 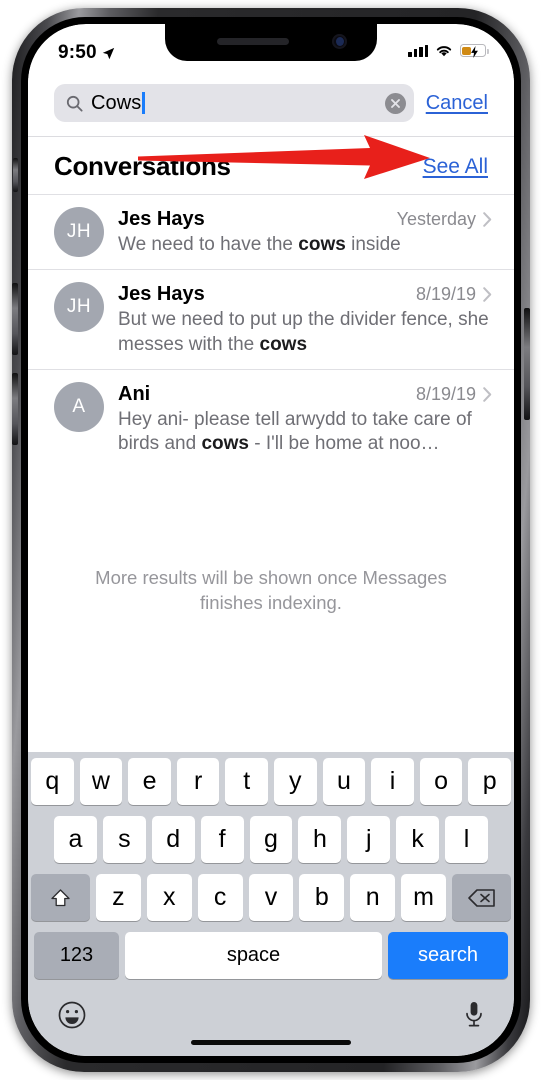 What do you see at coordinates (369, 839) in the screenshot?
I see `key-j: j` at bounding box center [369, 839].